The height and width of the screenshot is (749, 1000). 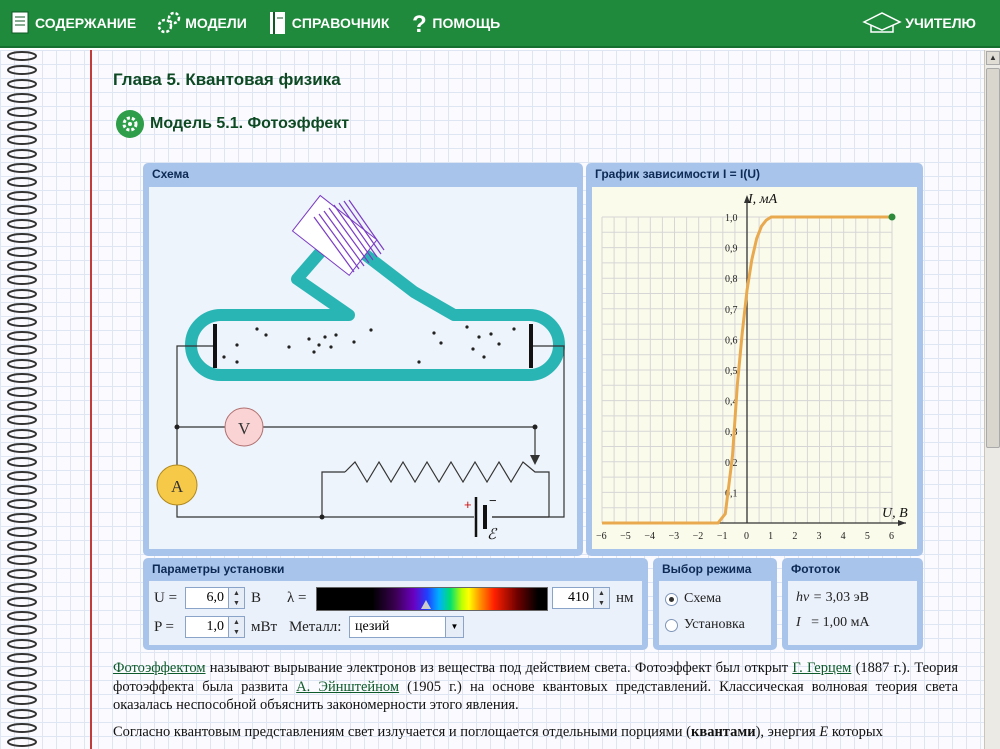 I want to click on u-up-arrow-icon: ▲, so click(x=236, y=593).